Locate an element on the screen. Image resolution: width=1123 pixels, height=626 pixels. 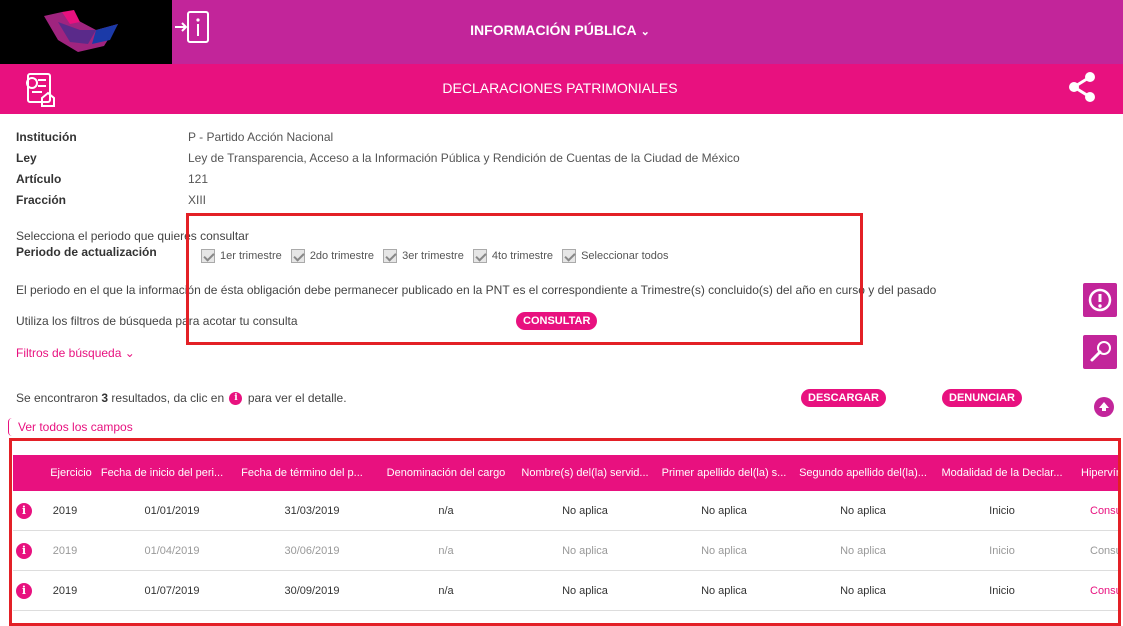
top-navigation-bar: INFORMACIÓN PÚBLICA ⌄ is located at coordinates (561, 32).